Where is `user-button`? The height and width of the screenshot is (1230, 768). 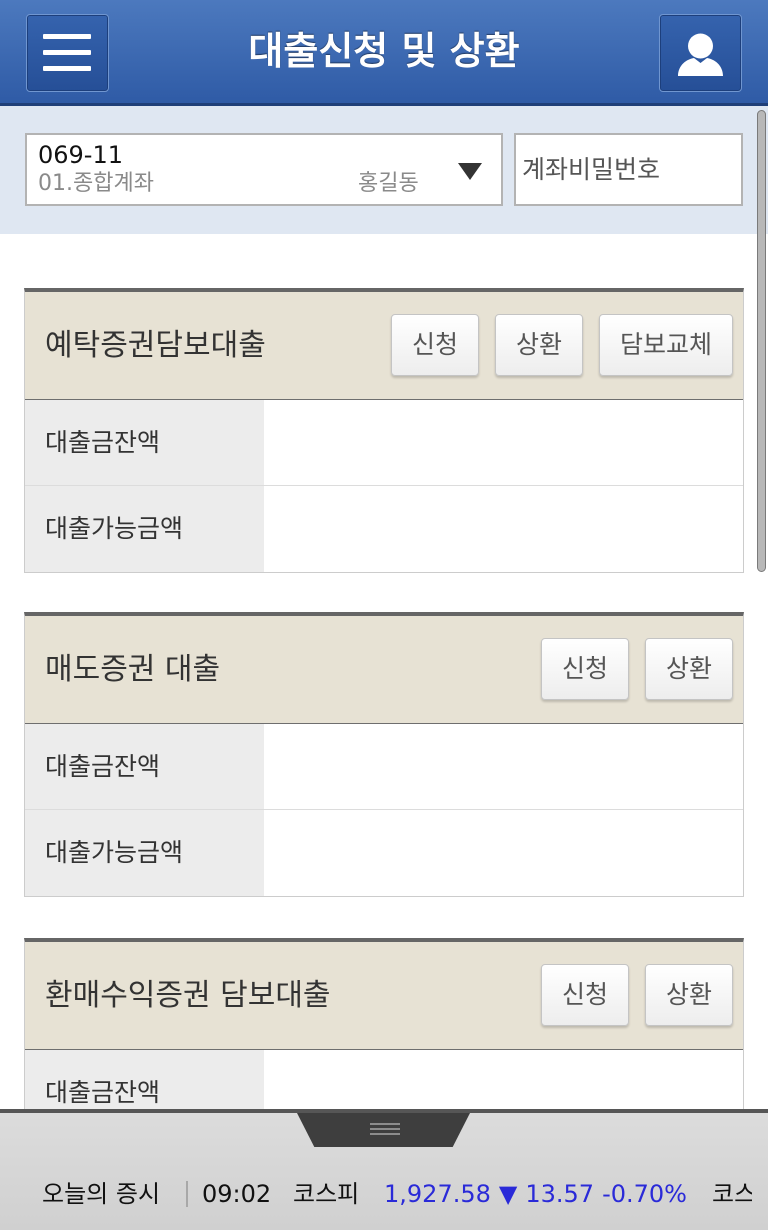
user-button is located at coordinates (700, 53).